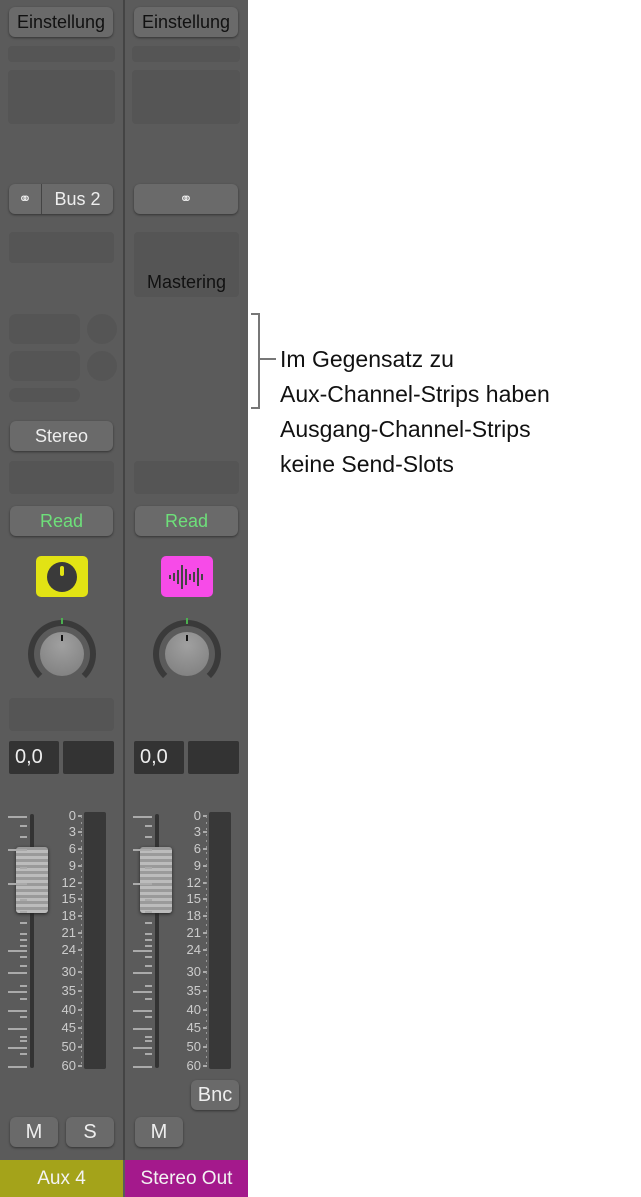  I want to click on meter-scale-label: 21, so click(193, 932).